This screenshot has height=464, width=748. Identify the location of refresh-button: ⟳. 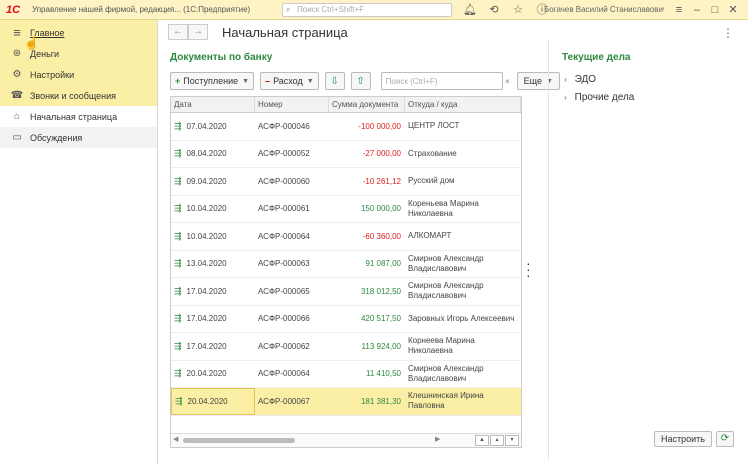
(725, 439).